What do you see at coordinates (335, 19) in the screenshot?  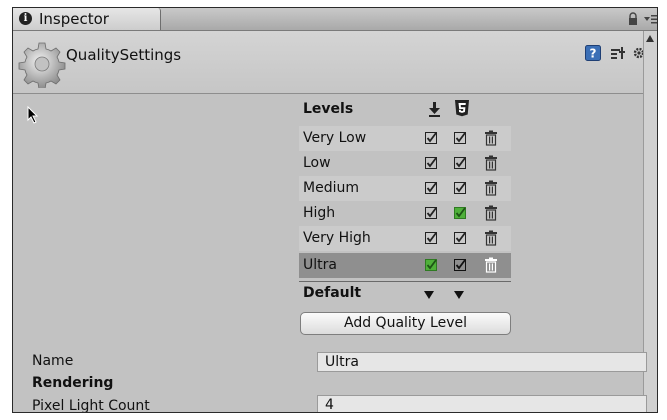 I see `tab-bar: i Inspector` at bounding box center [335, 19].